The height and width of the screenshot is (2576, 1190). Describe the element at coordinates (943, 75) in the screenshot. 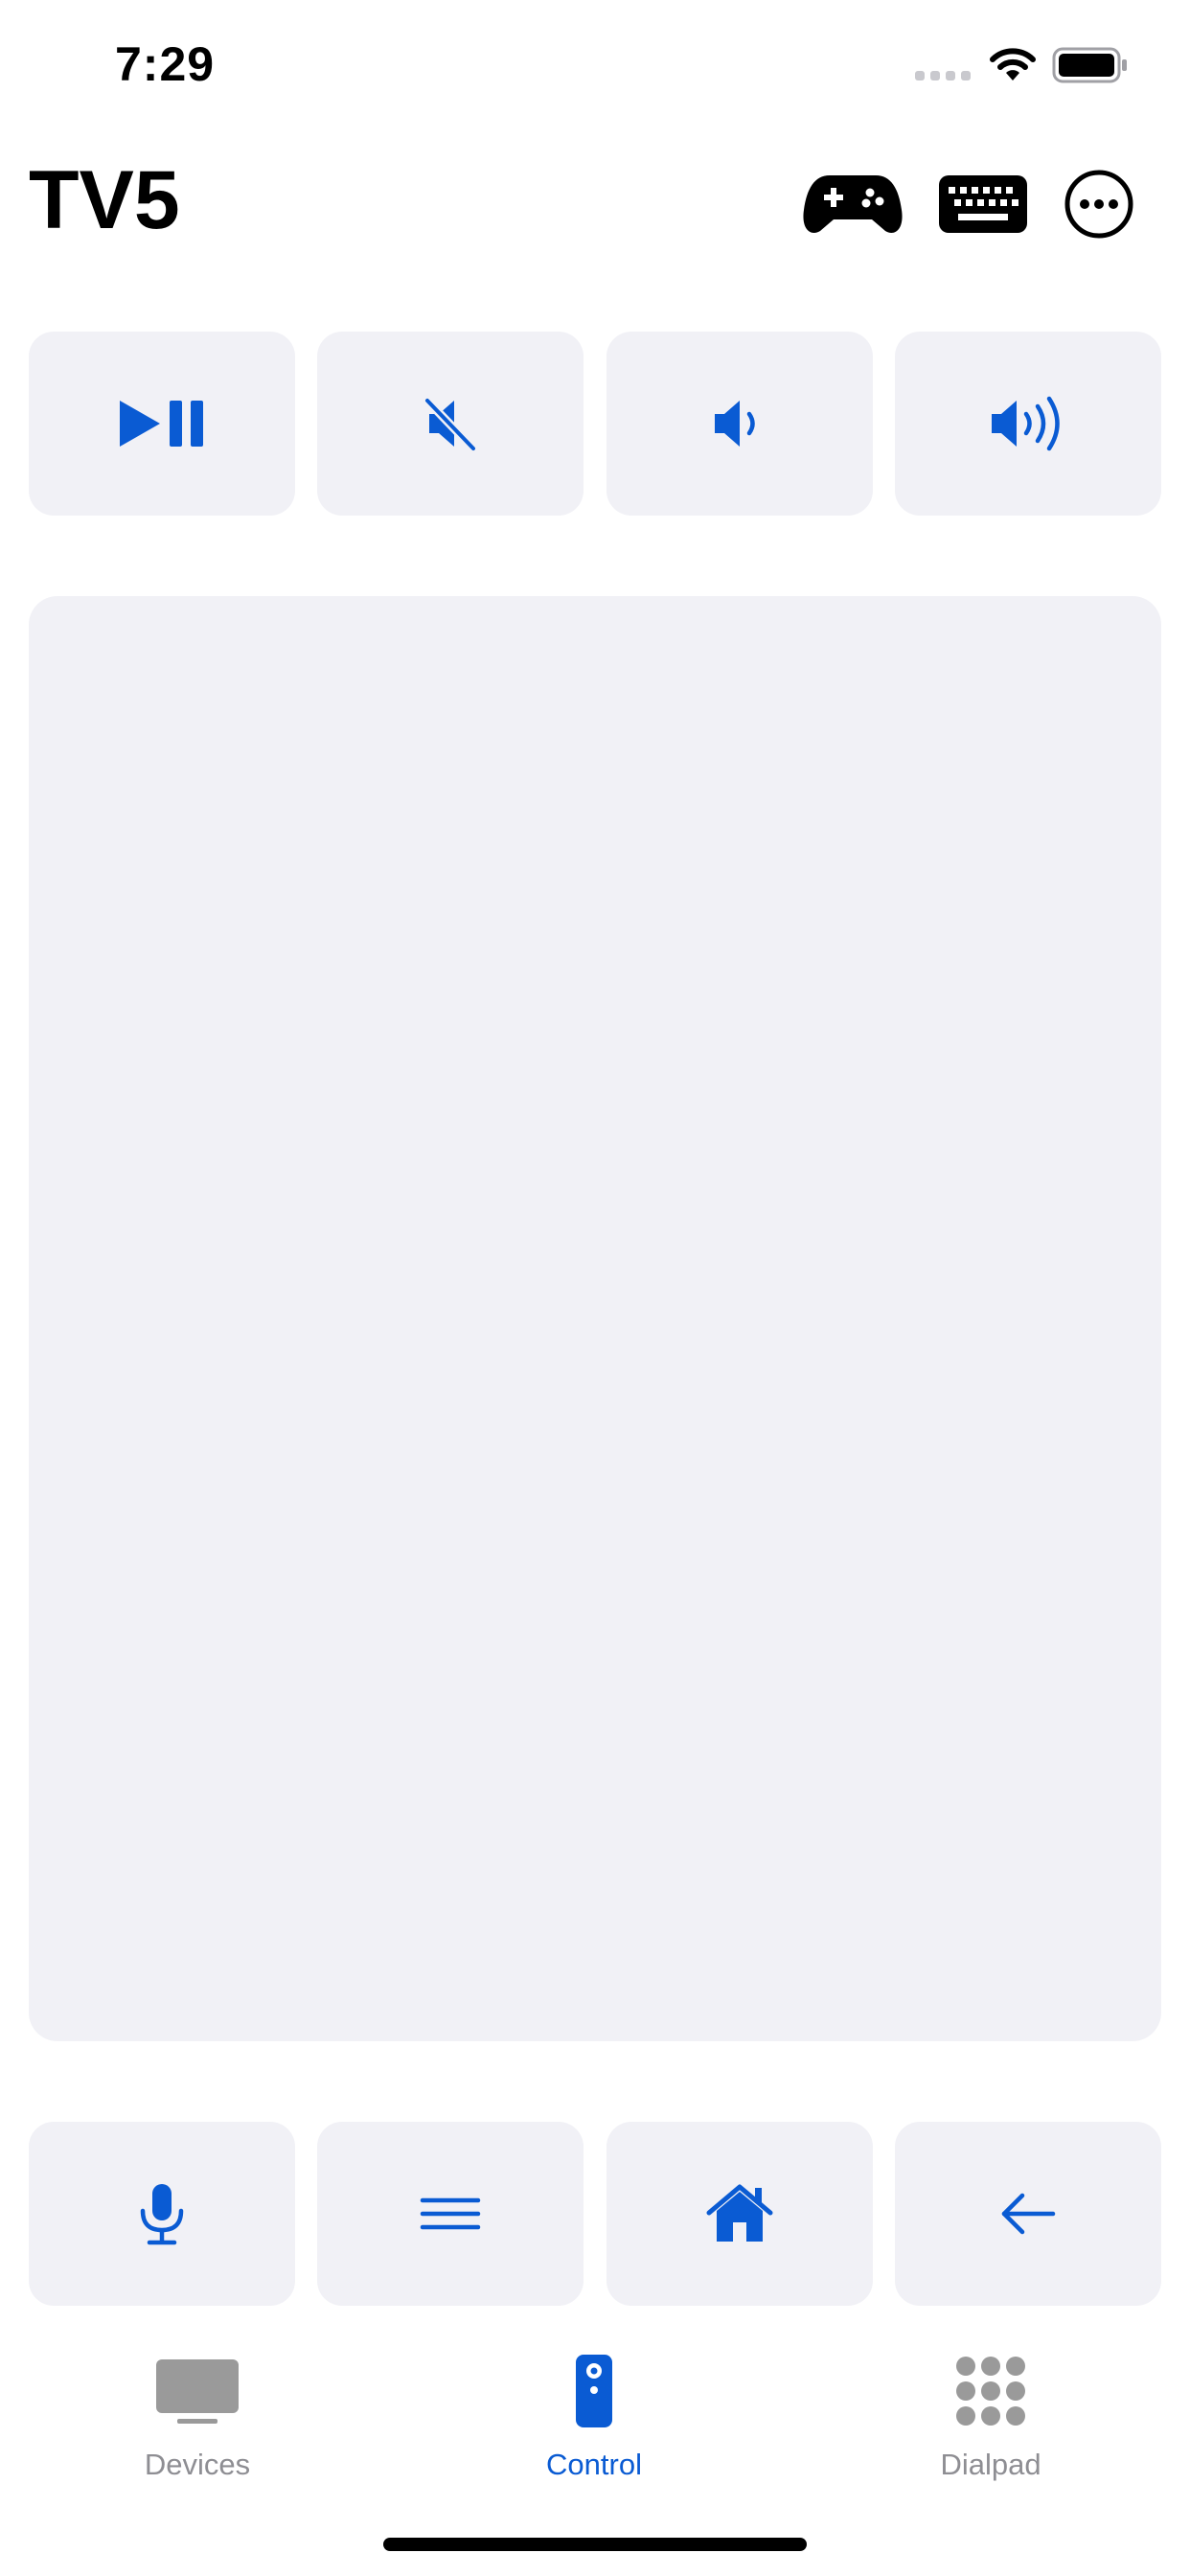

I see `cellular-signal-icon` at that location.